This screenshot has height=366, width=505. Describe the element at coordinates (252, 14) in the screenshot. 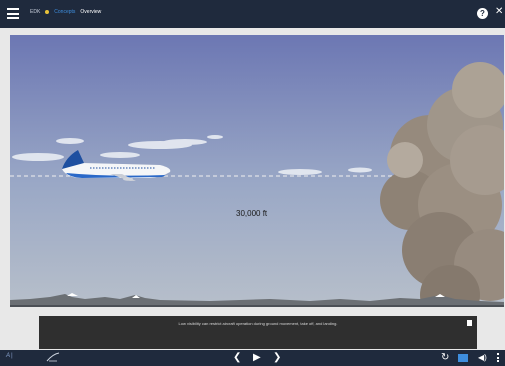

I see `top-toolbar: EDK Concepts Overview ? ✕` at that location.